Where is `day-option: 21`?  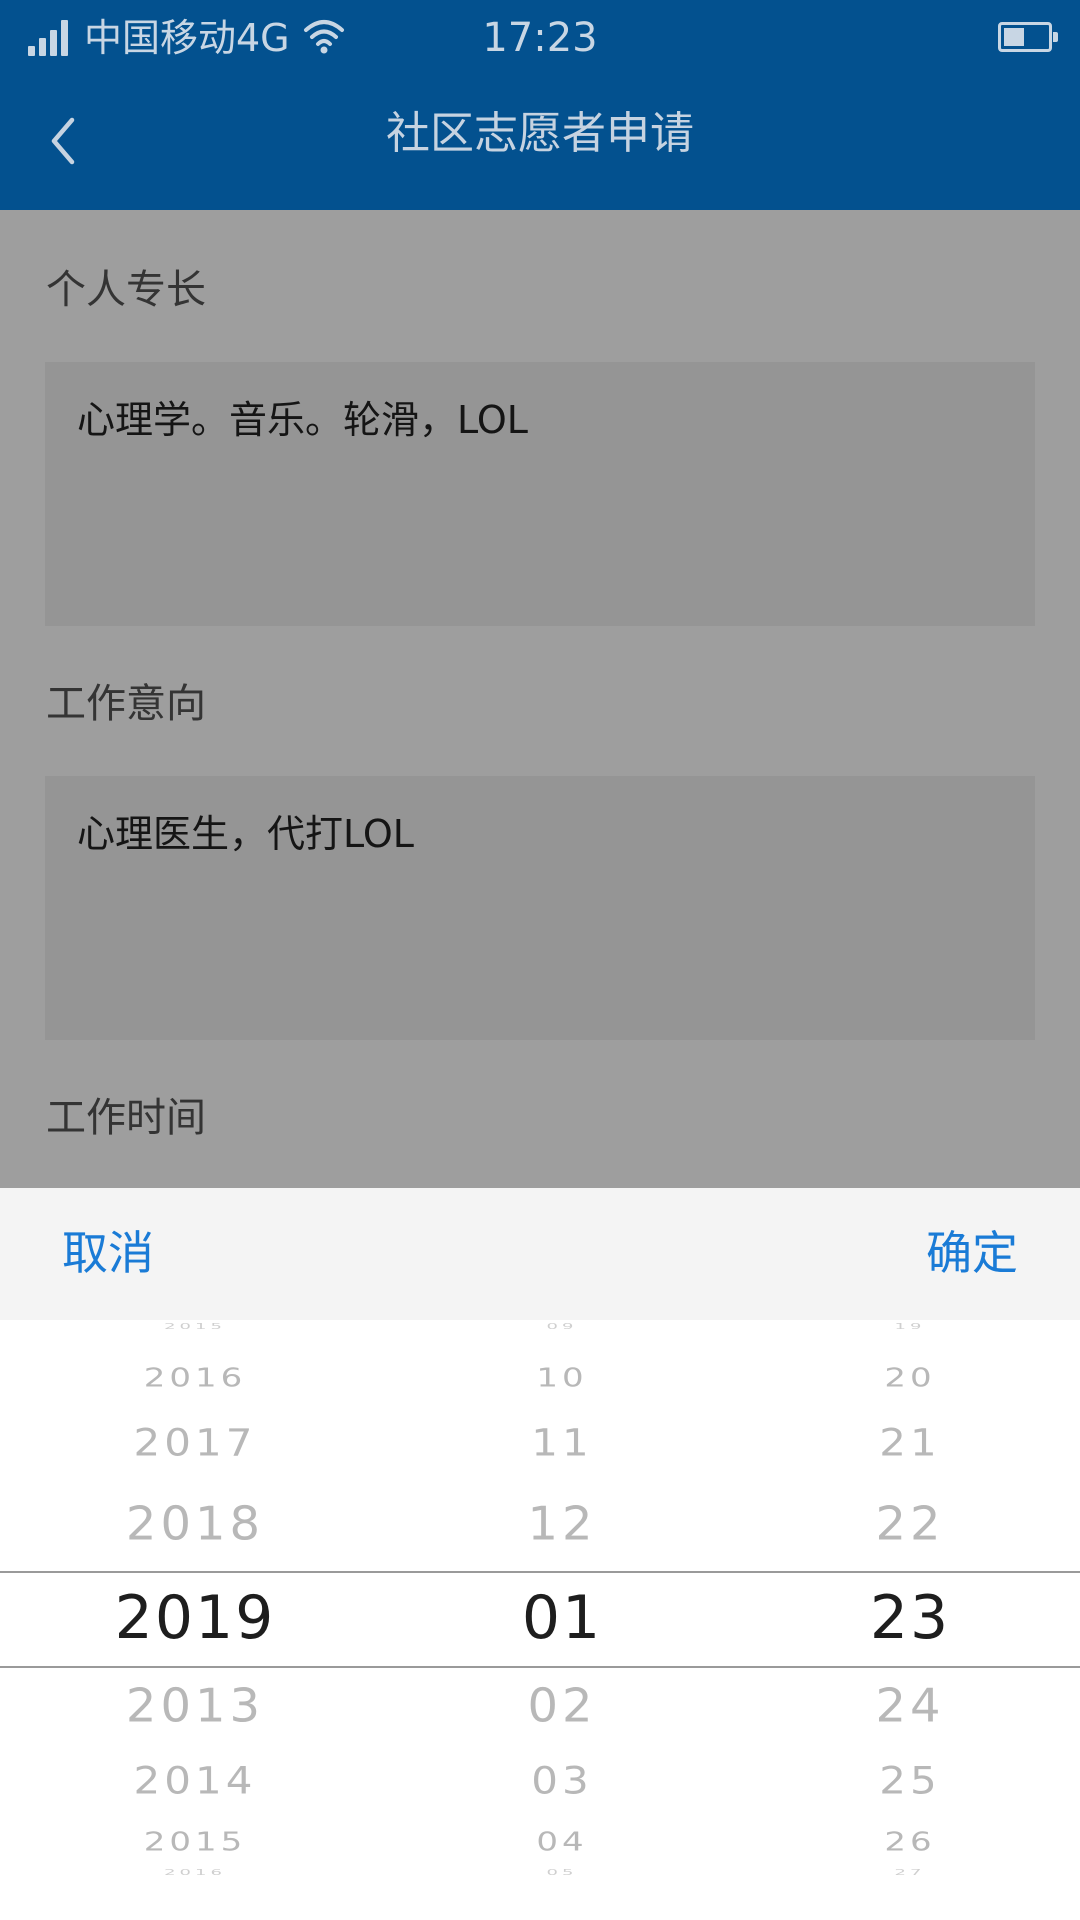
day-option: 21 is located at coordinates (910, 1443).